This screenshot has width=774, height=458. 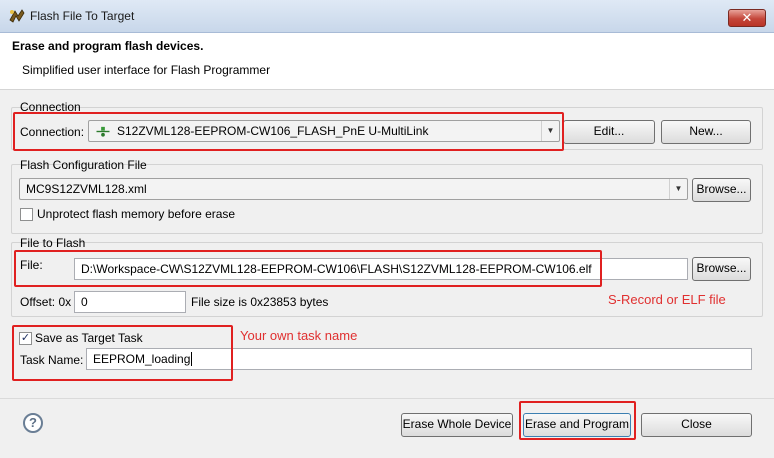 What do you see at coordinates (26, 214) in the screenshot?
I see `unprotect-checkbox` at bounding box center [26, 214].